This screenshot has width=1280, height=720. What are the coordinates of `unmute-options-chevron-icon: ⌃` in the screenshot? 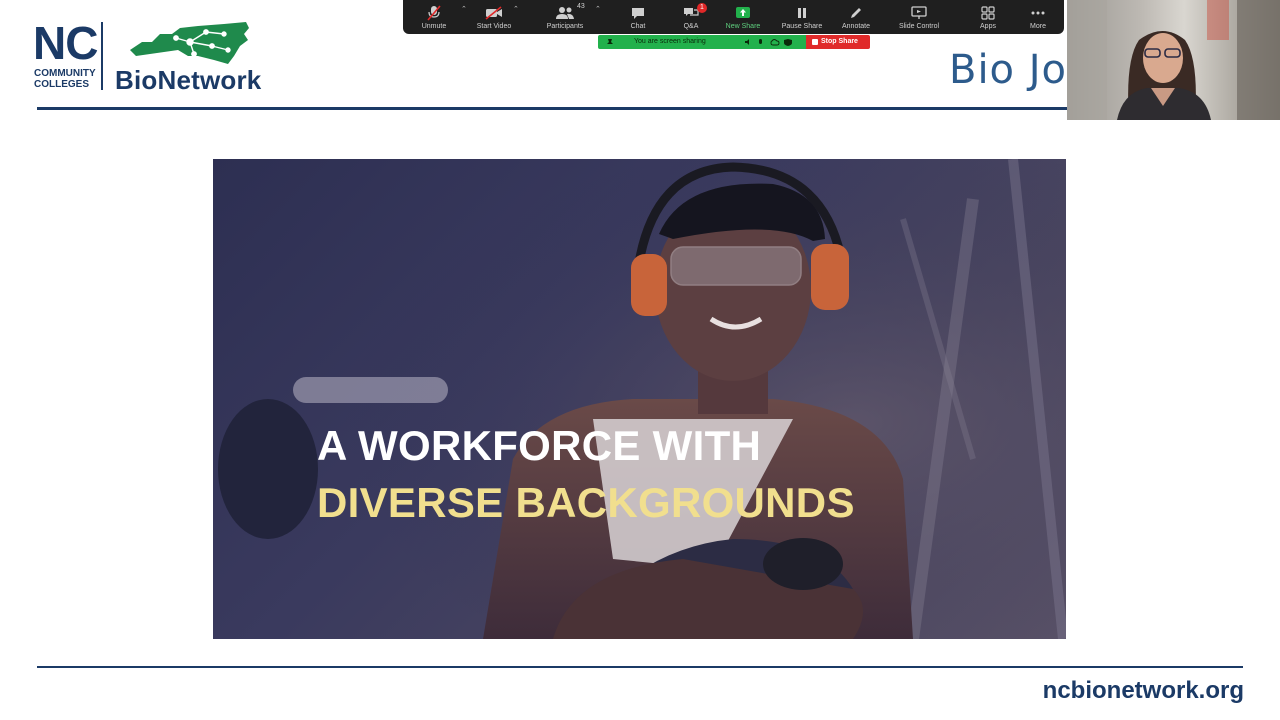 It's located at (464, 9).